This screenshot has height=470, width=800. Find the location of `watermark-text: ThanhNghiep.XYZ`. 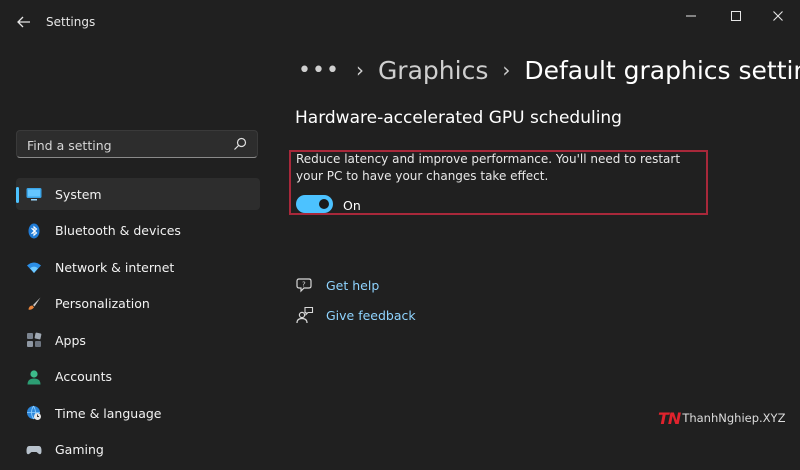

watermark-text: ThanhNghiep.XYZ is located at coordinates (734, 418).